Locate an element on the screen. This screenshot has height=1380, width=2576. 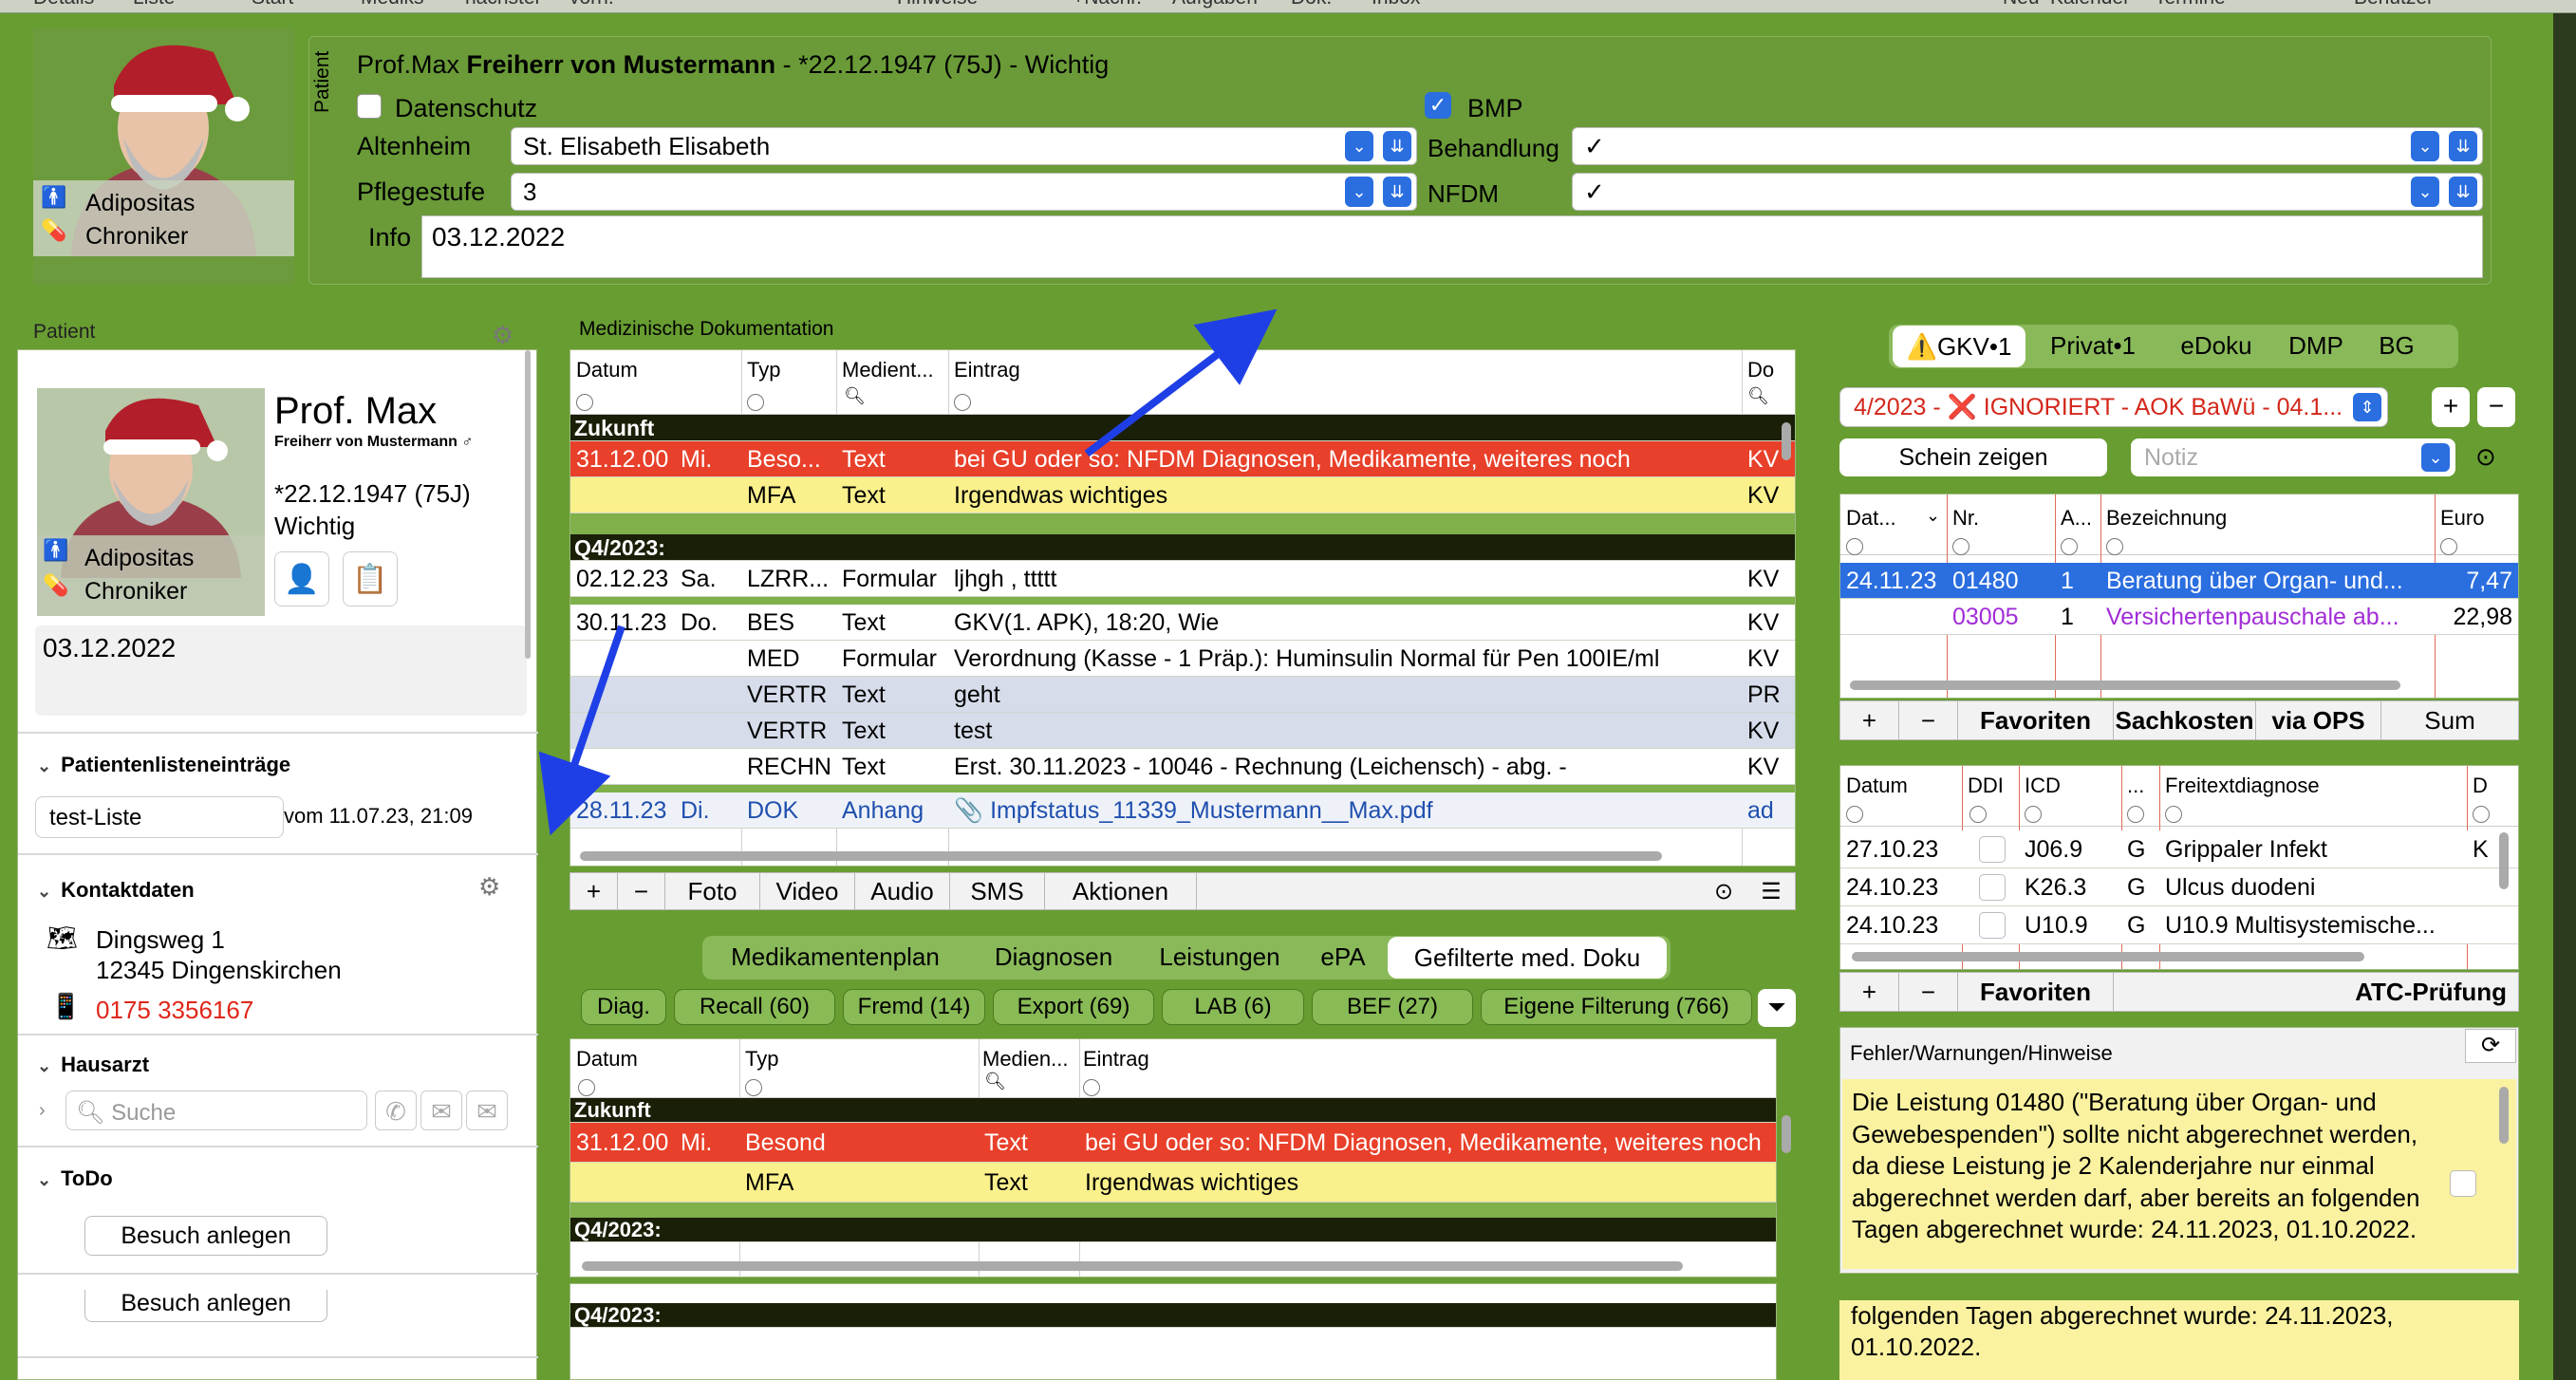
annotation-arrows is located at coordinates (908, 572).